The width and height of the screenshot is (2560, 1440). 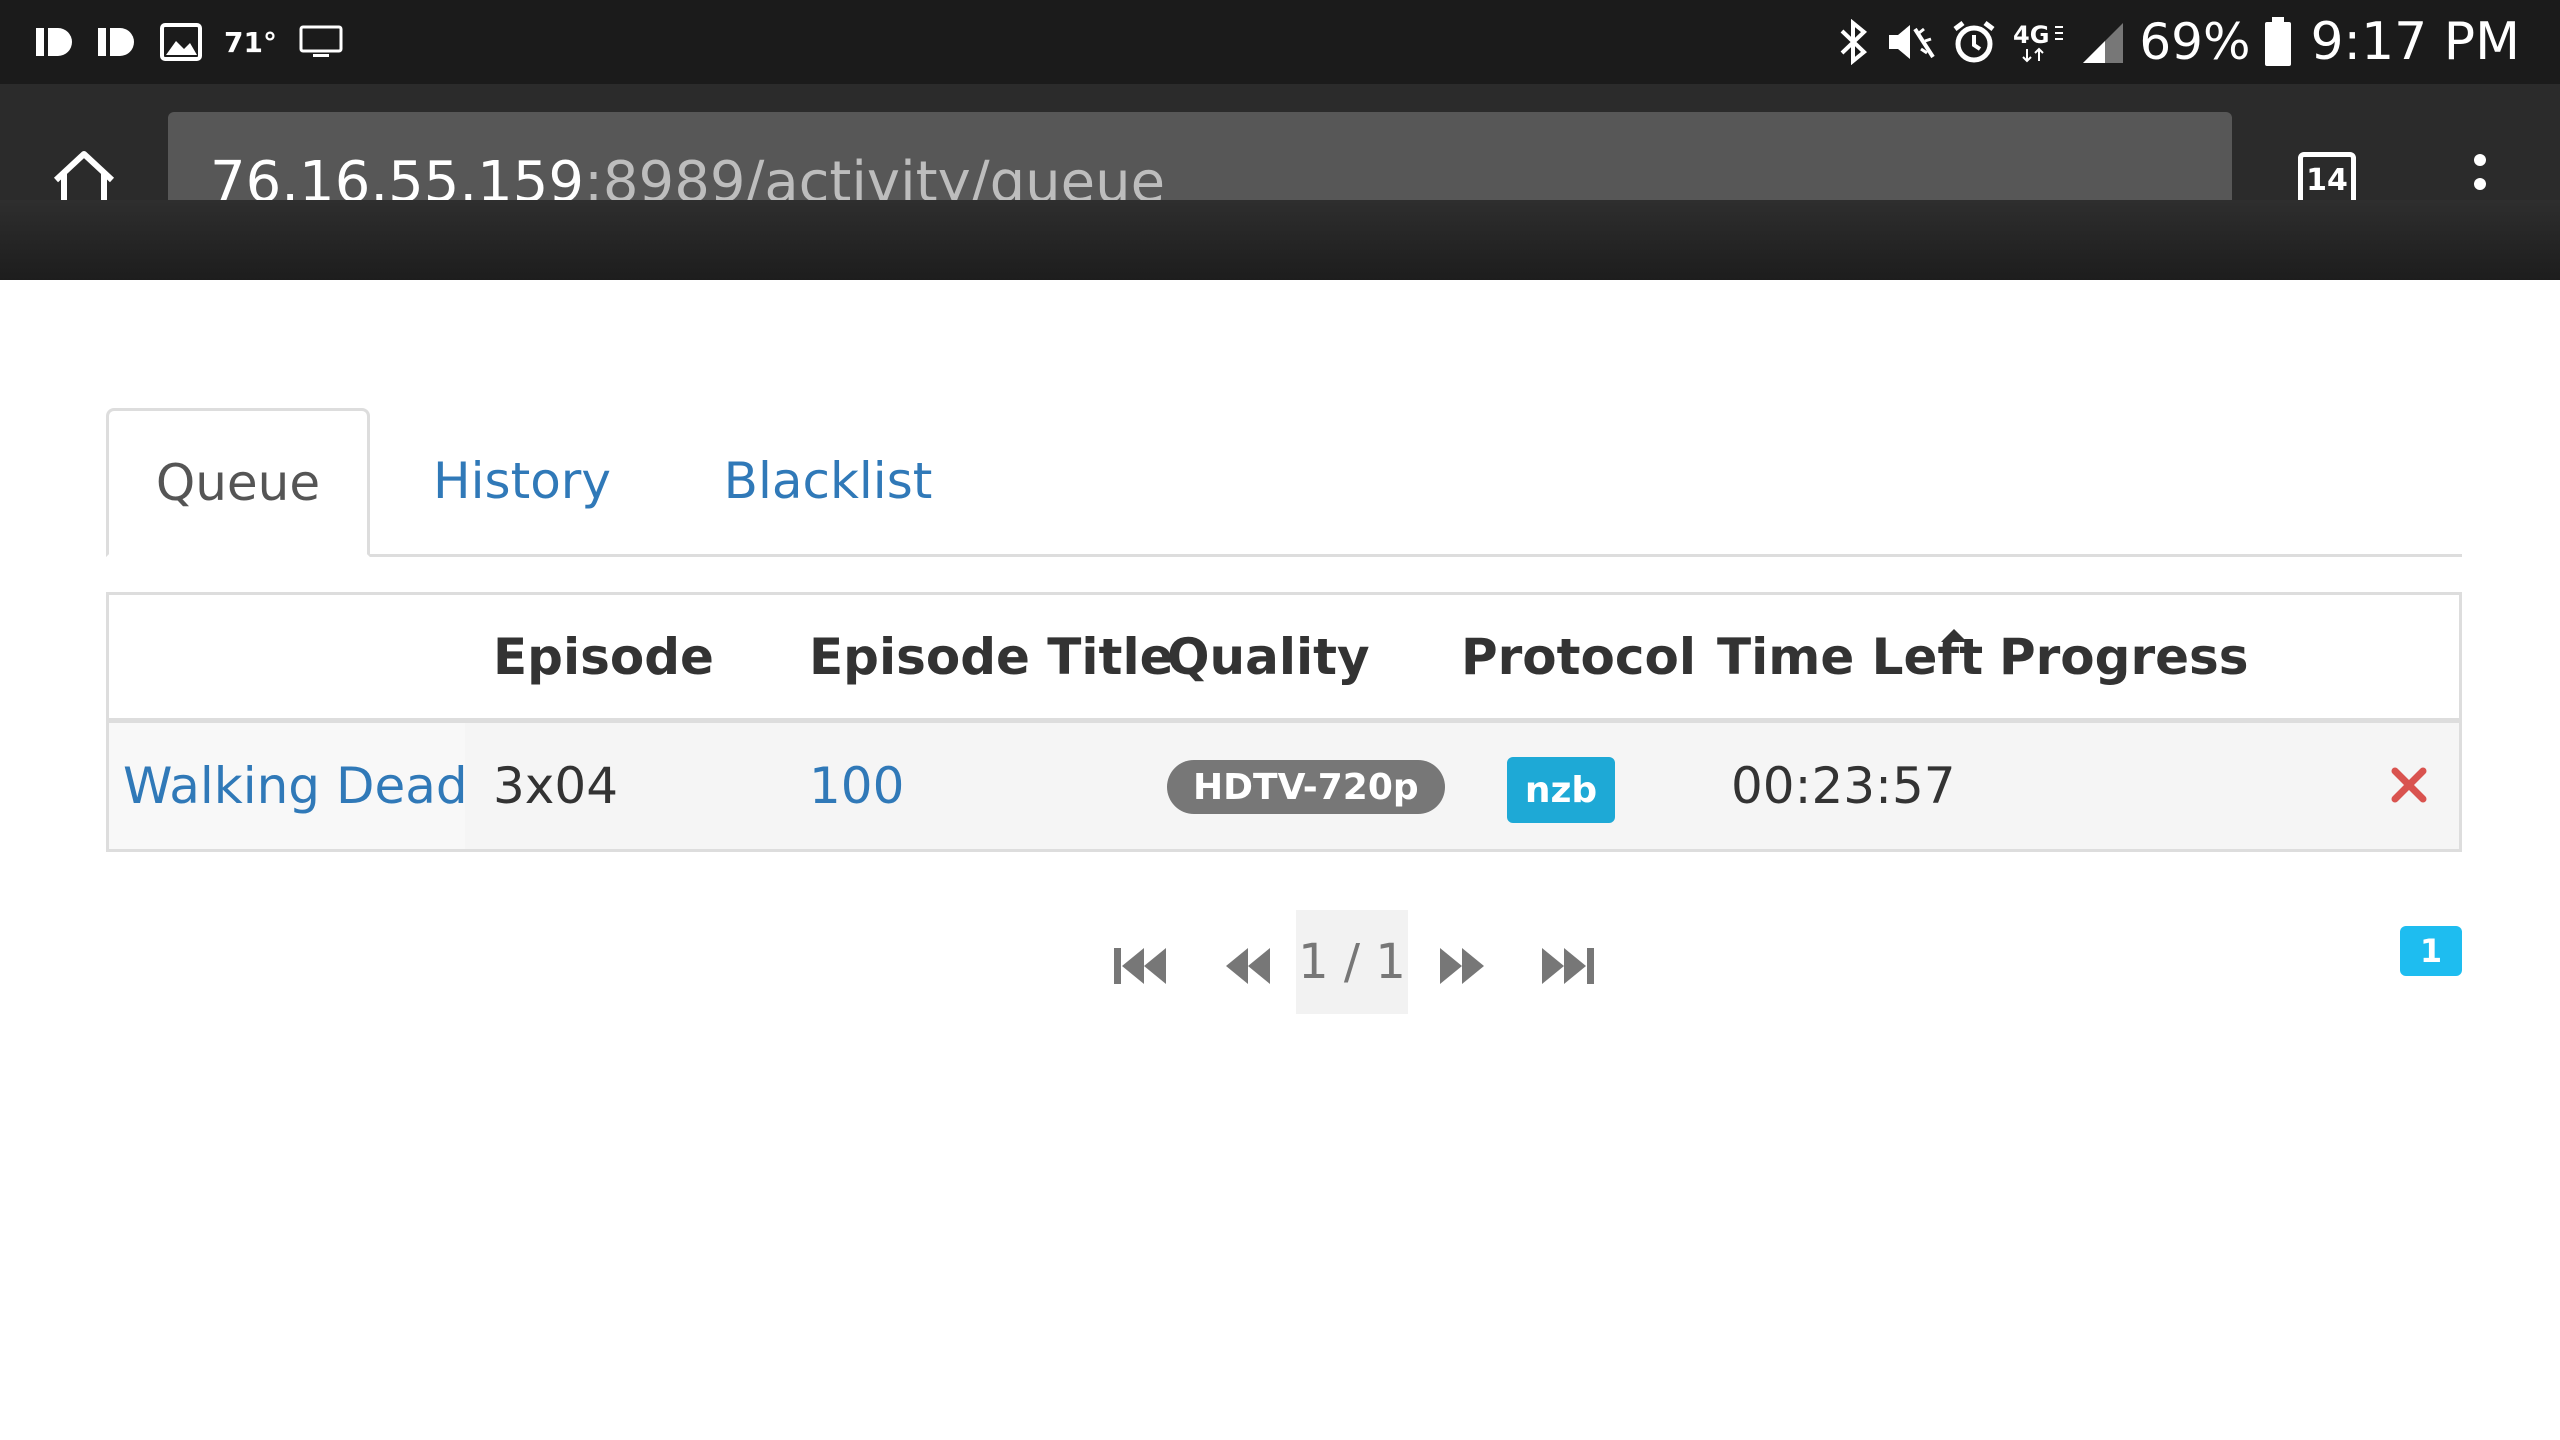 What do you see at coordinates (295, 786) in the screenshot?
I see `series-link: Walking Dead` at bounding box center [295, 786].